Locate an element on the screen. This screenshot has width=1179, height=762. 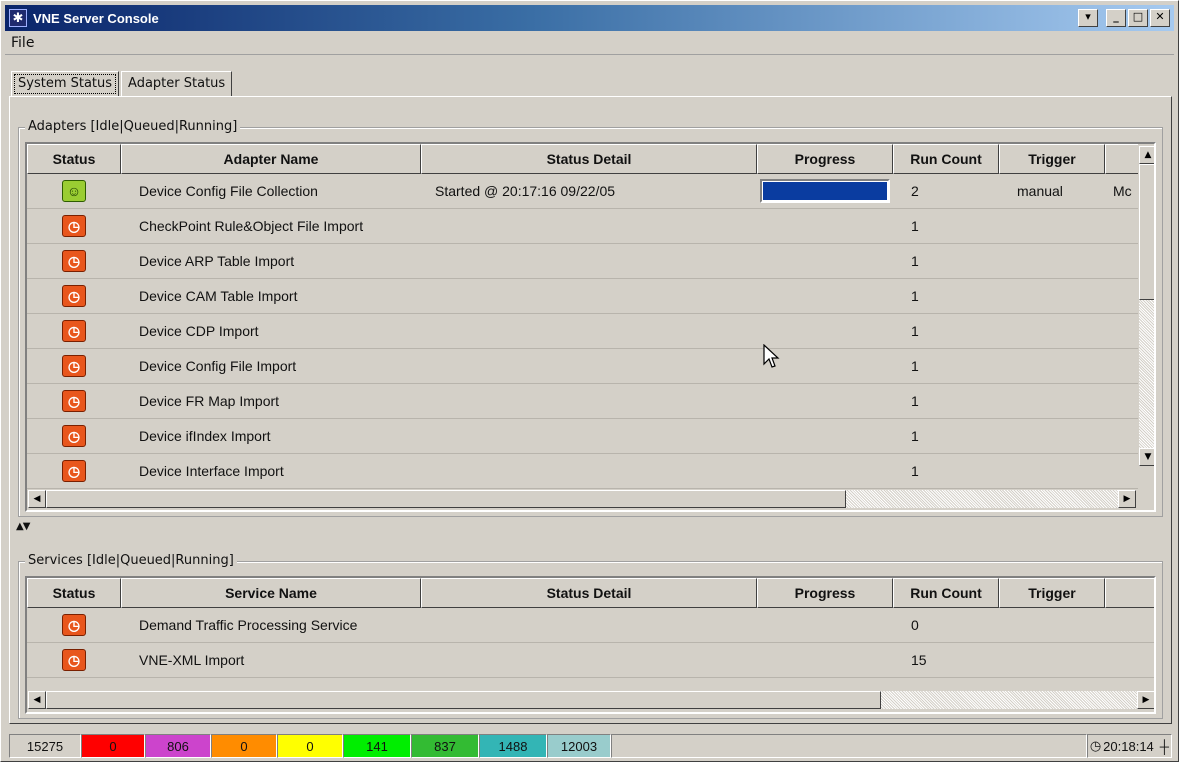
asterisk-icon: ✱ is located at coordinates (18, 18).